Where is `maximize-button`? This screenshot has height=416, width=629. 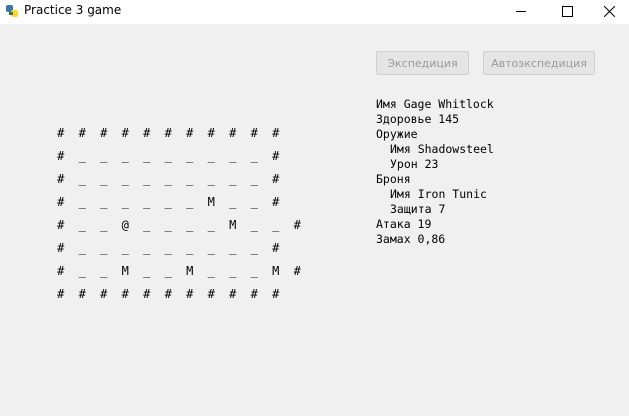 maximize-button is located at coordinates (567, 11).